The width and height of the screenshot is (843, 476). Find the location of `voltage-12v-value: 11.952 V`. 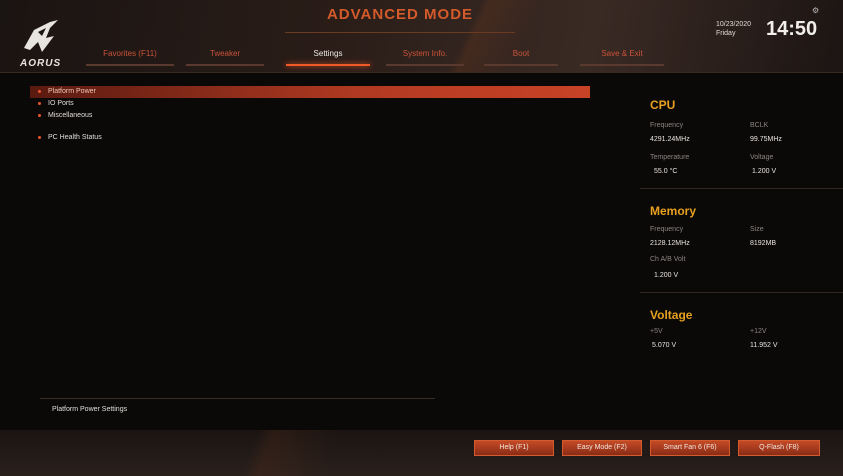

voltage-12v-value: 11.952 V is located at coordinates (764, 345).